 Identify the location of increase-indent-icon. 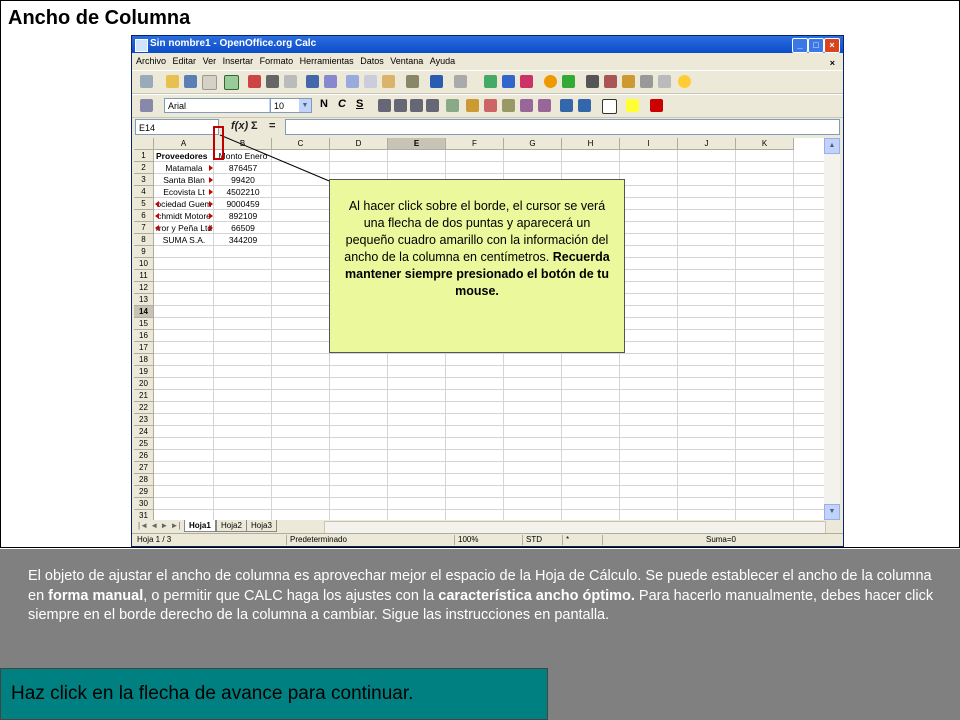
(584, 105).